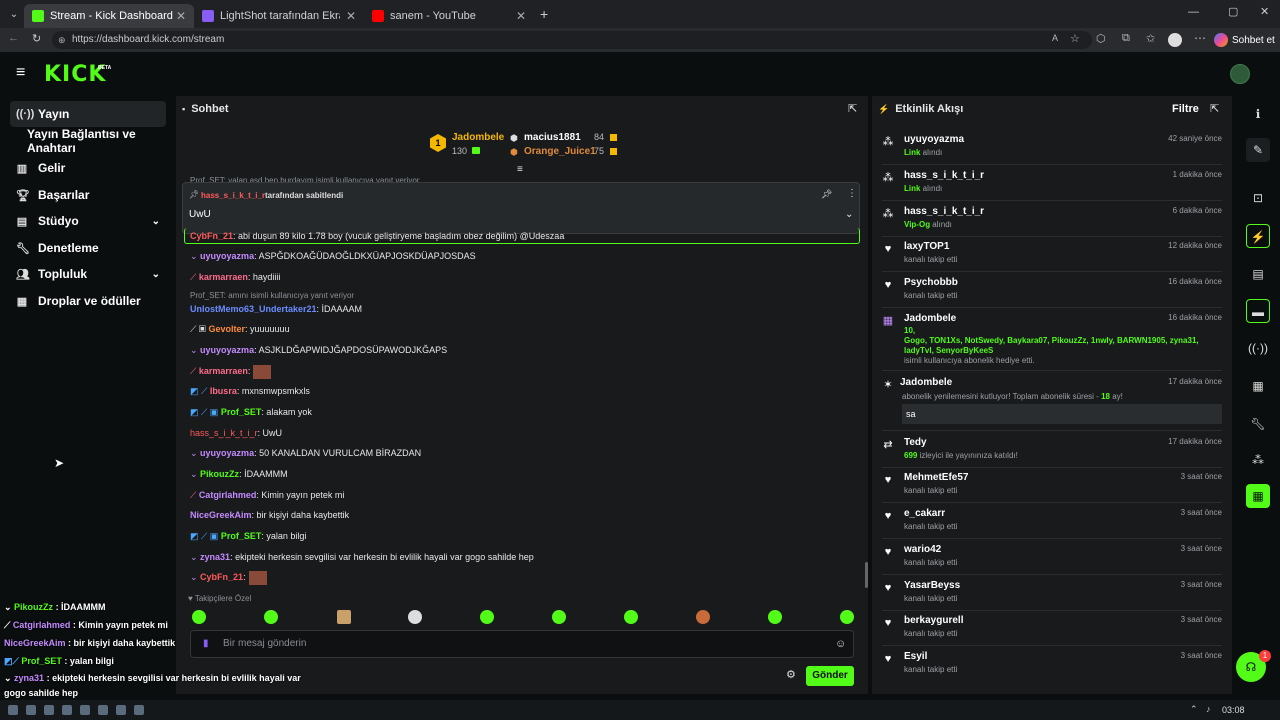 The width and height of the screenshot is (1280, 720). I want to click on layout-icon: ▦, so click(1258, 386).